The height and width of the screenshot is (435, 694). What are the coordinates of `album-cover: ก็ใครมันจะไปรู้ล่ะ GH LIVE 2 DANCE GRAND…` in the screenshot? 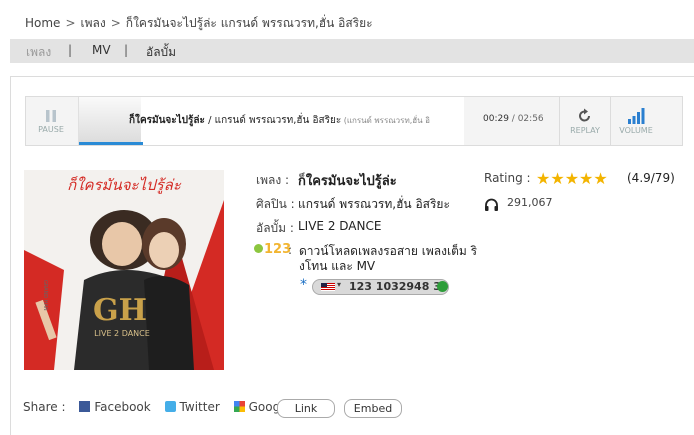 It's located at (124, 270).